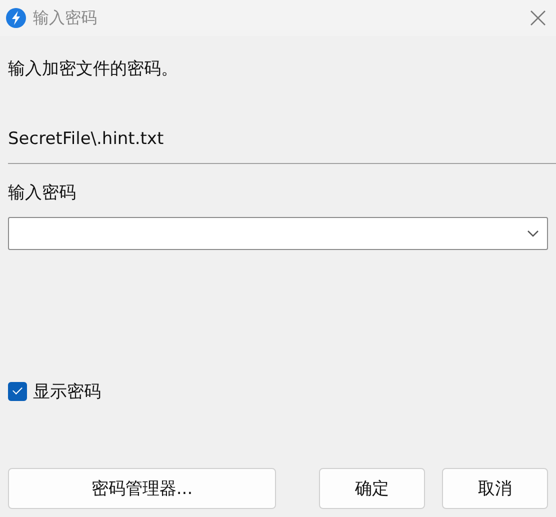 The image size is (556, 517). Describe the element at coordinates (93, 69) in the screenshot. I see `instruction-text: 输入加密文件的密码。` at that location.